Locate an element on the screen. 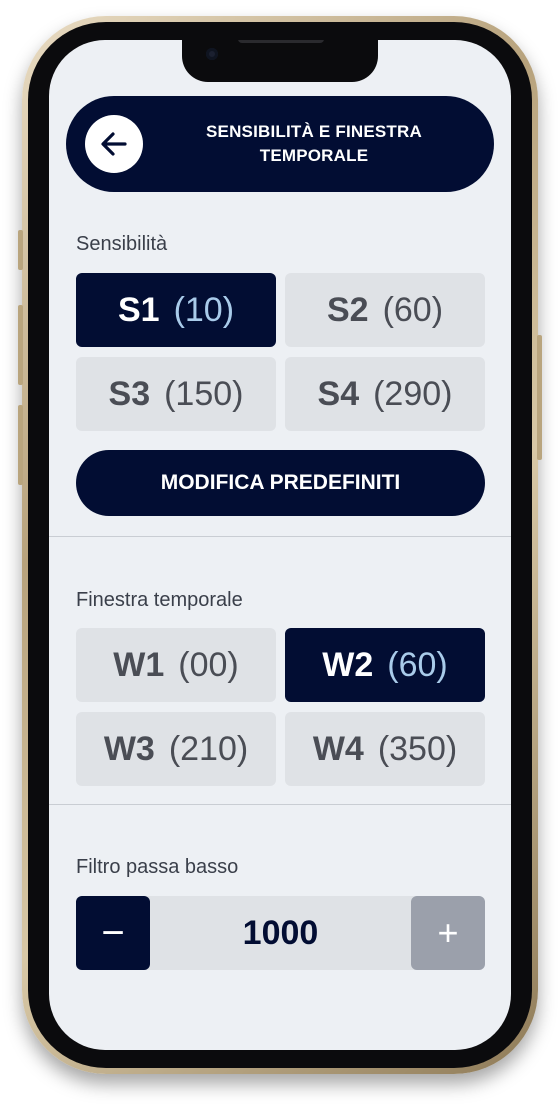  window-option-w2: W2 (60) is located at coordinates (385, 665).